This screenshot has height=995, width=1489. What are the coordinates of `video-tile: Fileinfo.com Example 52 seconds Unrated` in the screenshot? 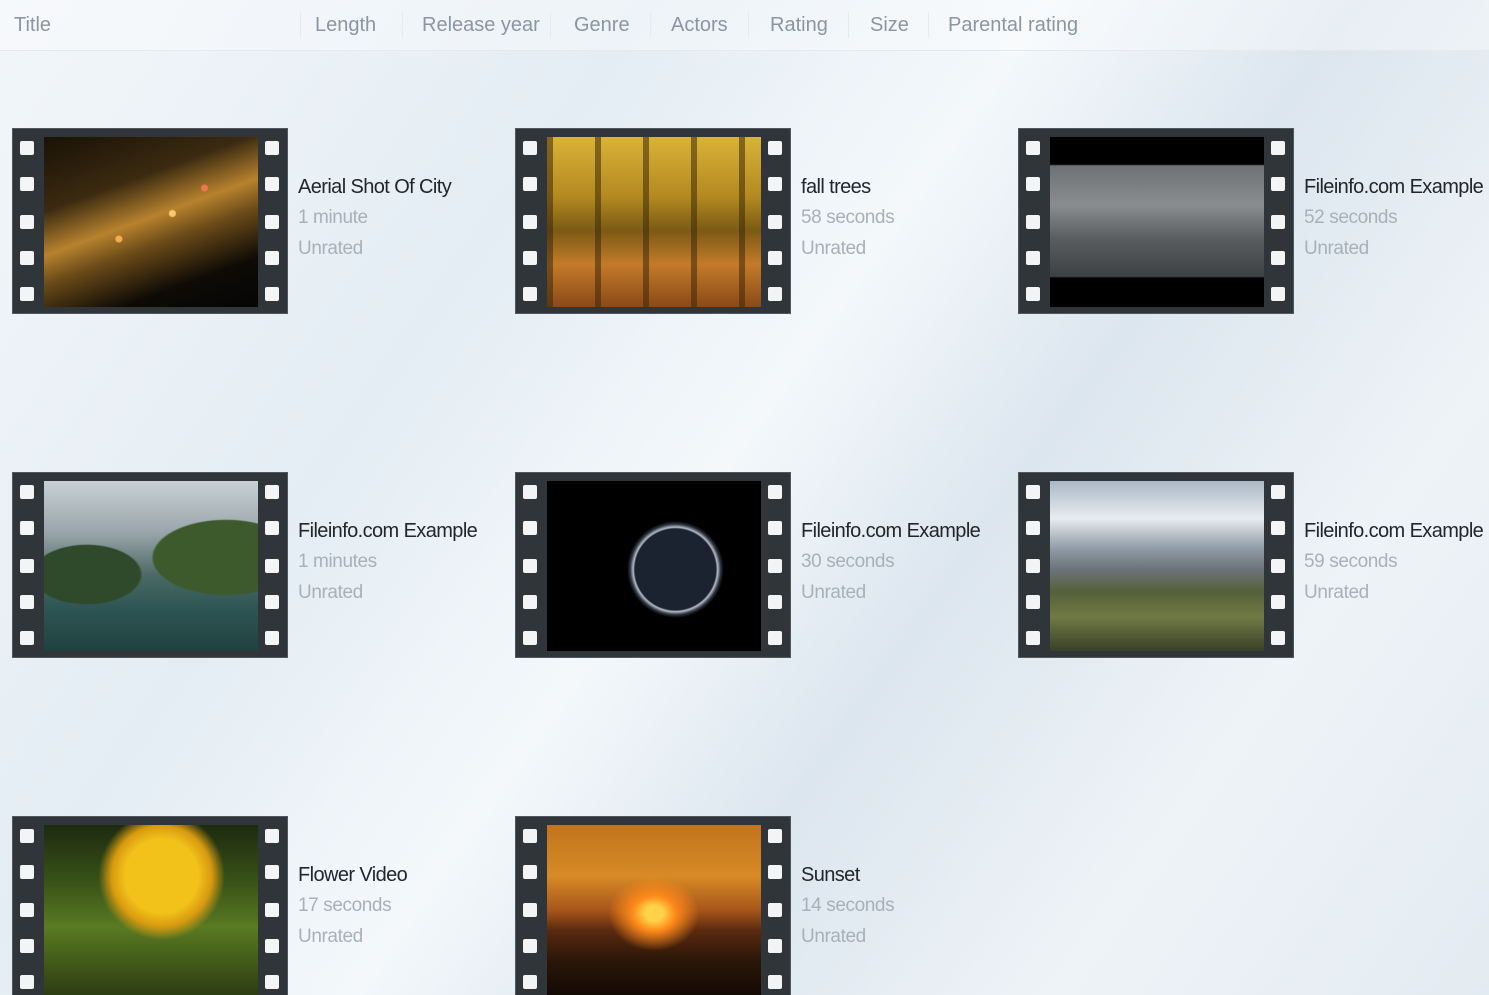 It's located at (1253, 223).